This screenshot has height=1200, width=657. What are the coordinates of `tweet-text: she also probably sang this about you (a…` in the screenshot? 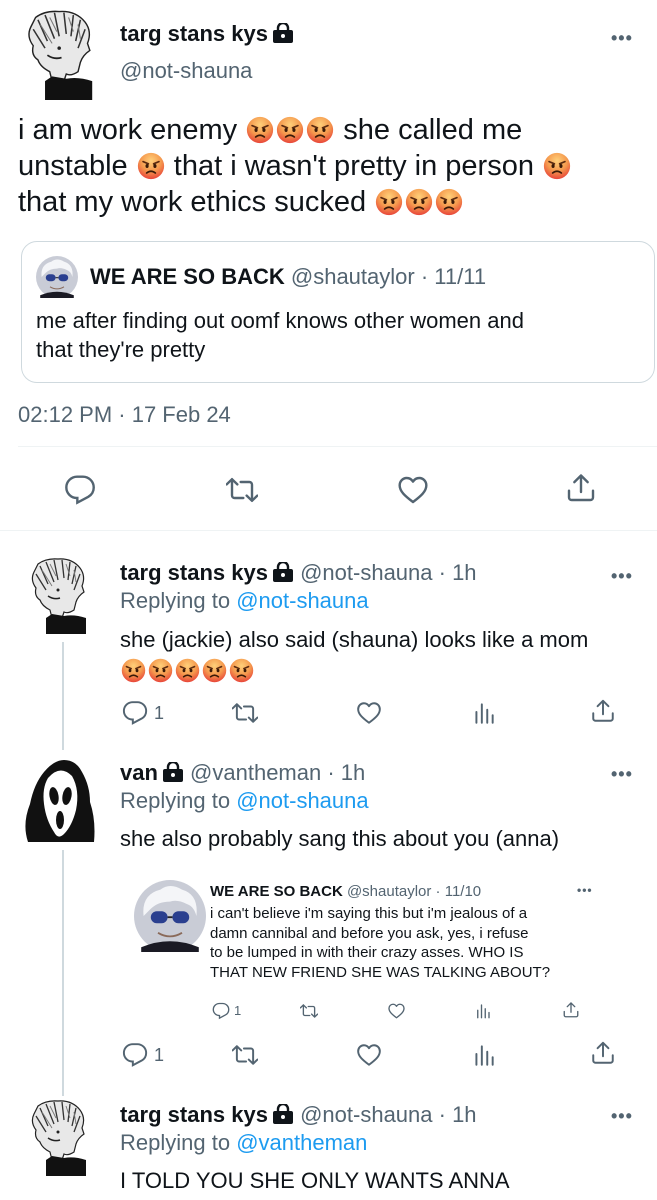 It's located at (340, 838).